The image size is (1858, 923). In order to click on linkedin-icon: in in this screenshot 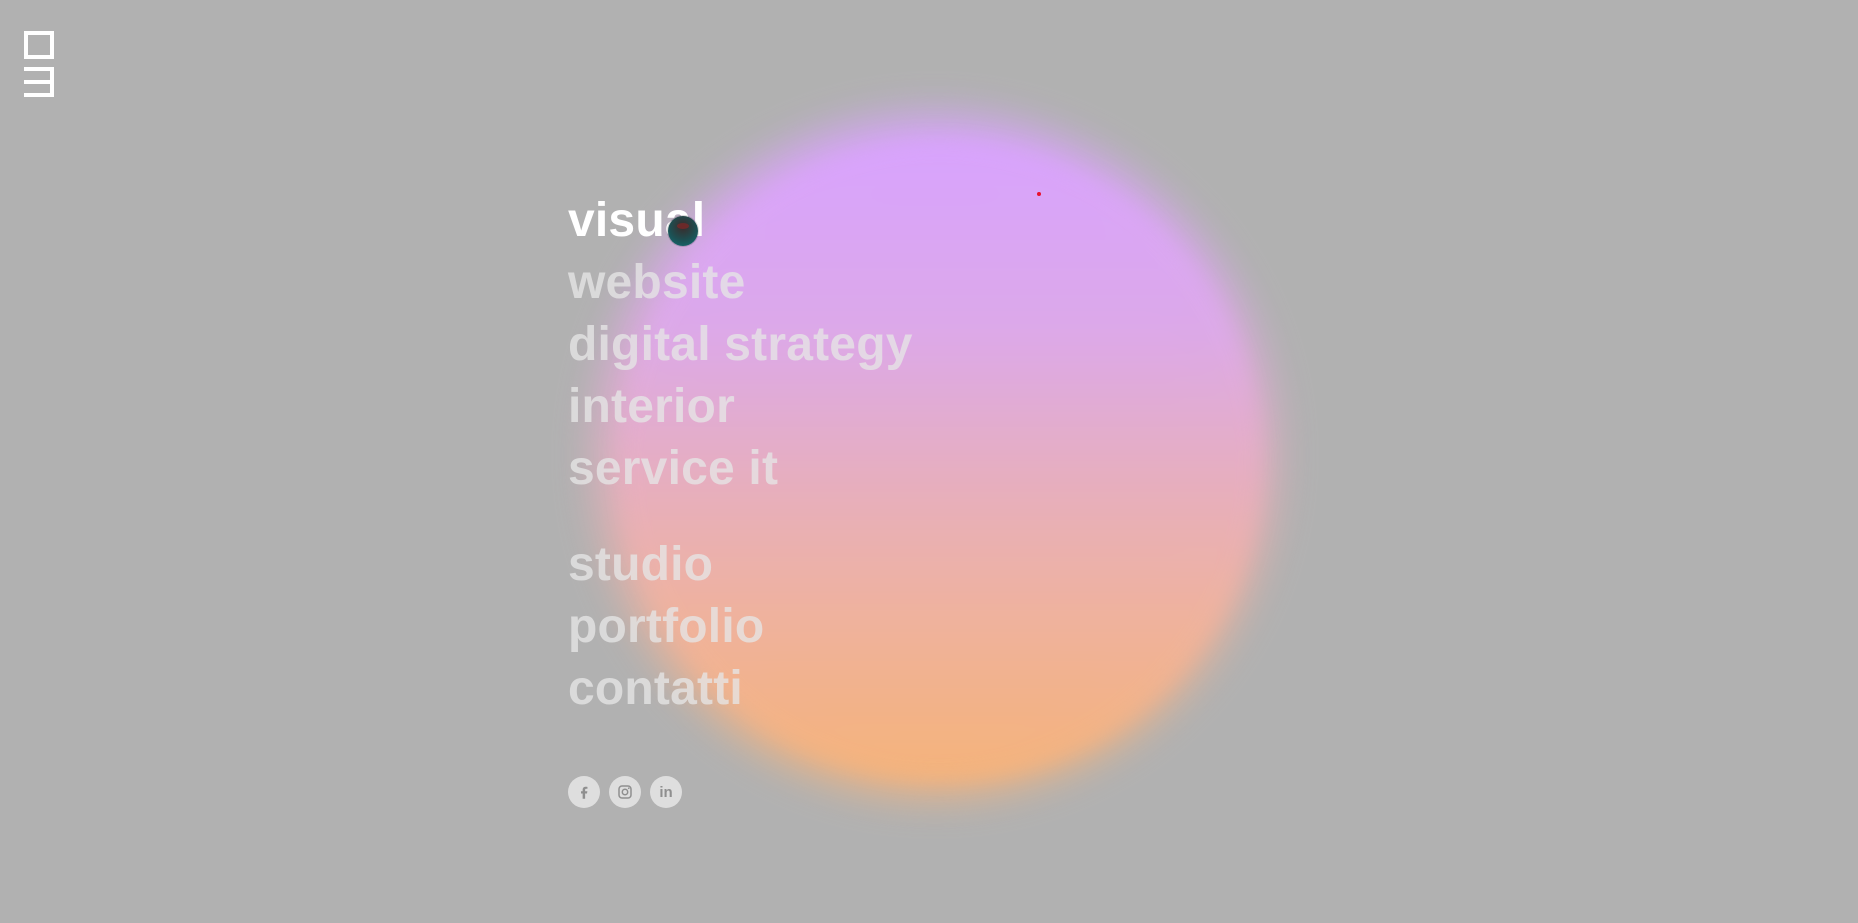, I will do `click(666, 792)`.